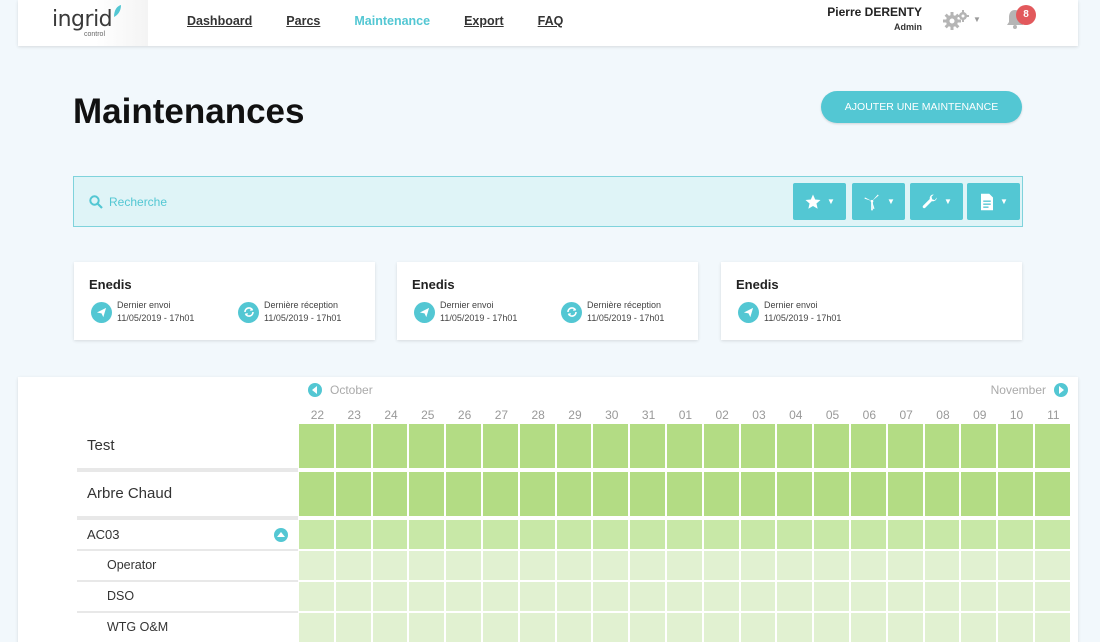  Describe the element at coordinates (303, 21) in the screenshot. I see `nav-parcs: Parcs` at that location.